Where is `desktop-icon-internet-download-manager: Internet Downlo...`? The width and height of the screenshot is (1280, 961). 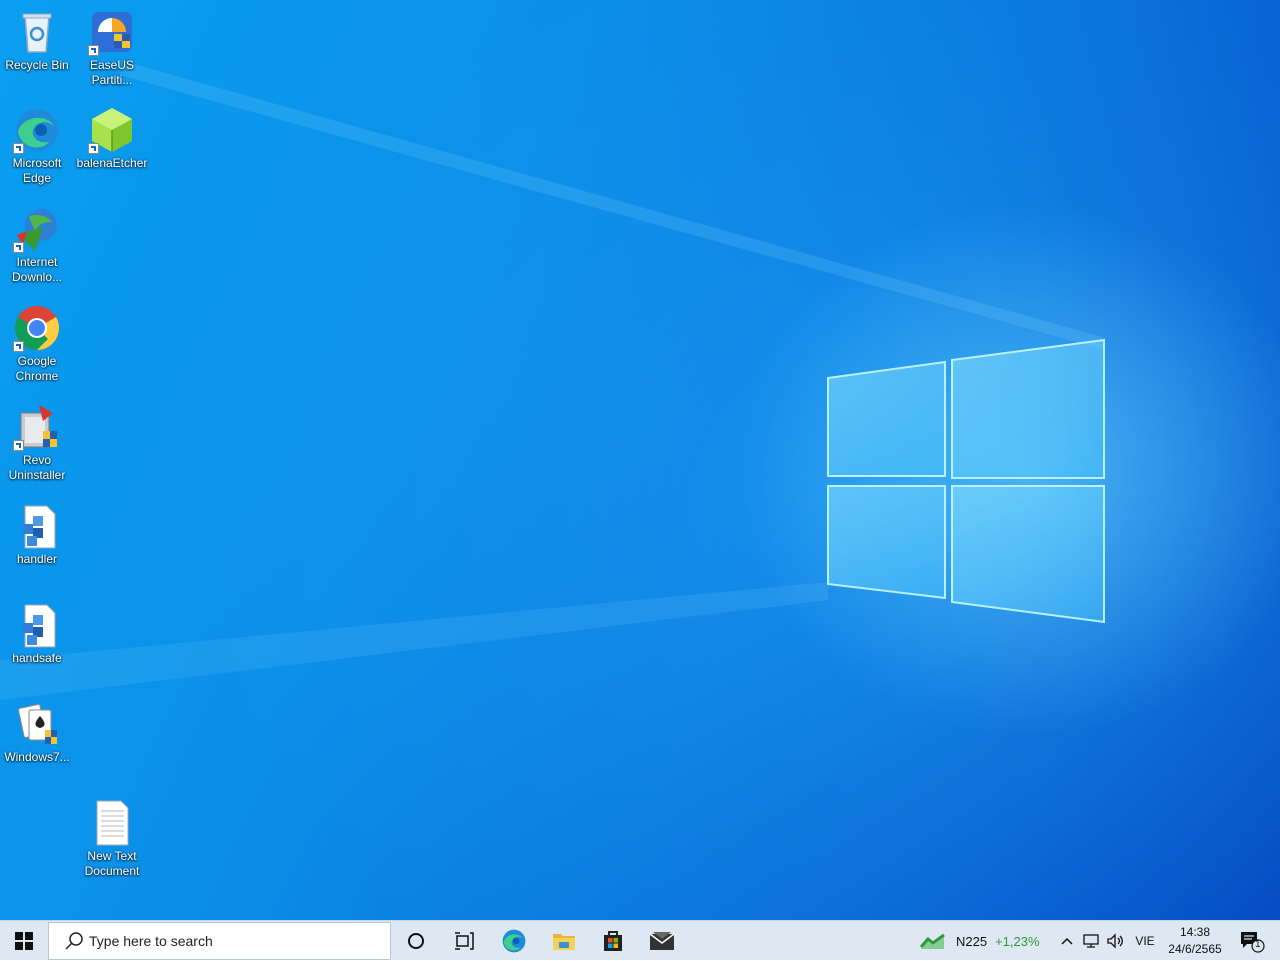 desktop-icon-internet-download-manager: Internet Downlo... is located at coordinates (37, 245).